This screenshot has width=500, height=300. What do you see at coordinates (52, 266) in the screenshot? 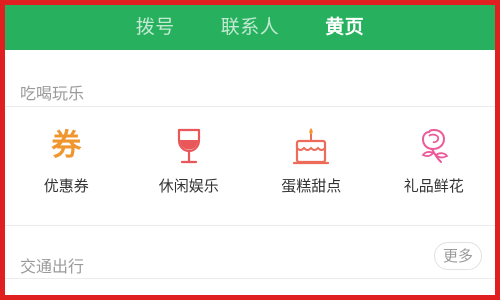
I see `section-title-transport: 交通出行` at bounding box center [52, 266].